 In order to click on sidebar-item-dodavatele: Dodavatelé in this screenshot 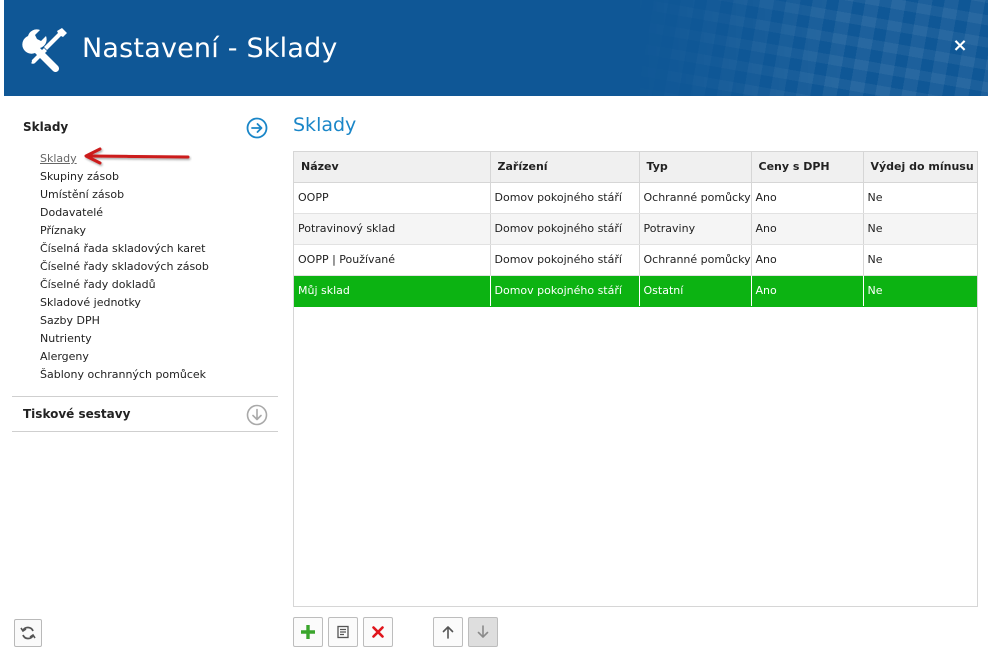, I will do `click(159, 213)`.